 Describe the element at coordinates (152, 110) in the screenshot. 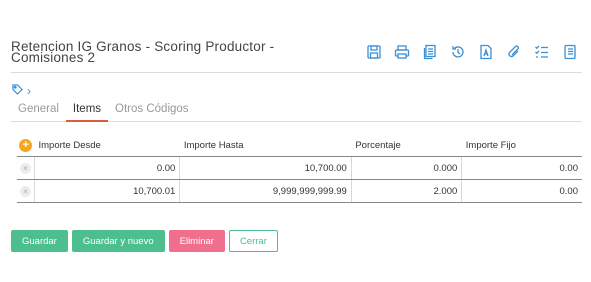

I see `tab-otros-codigos: Otros Códigos` at that location.